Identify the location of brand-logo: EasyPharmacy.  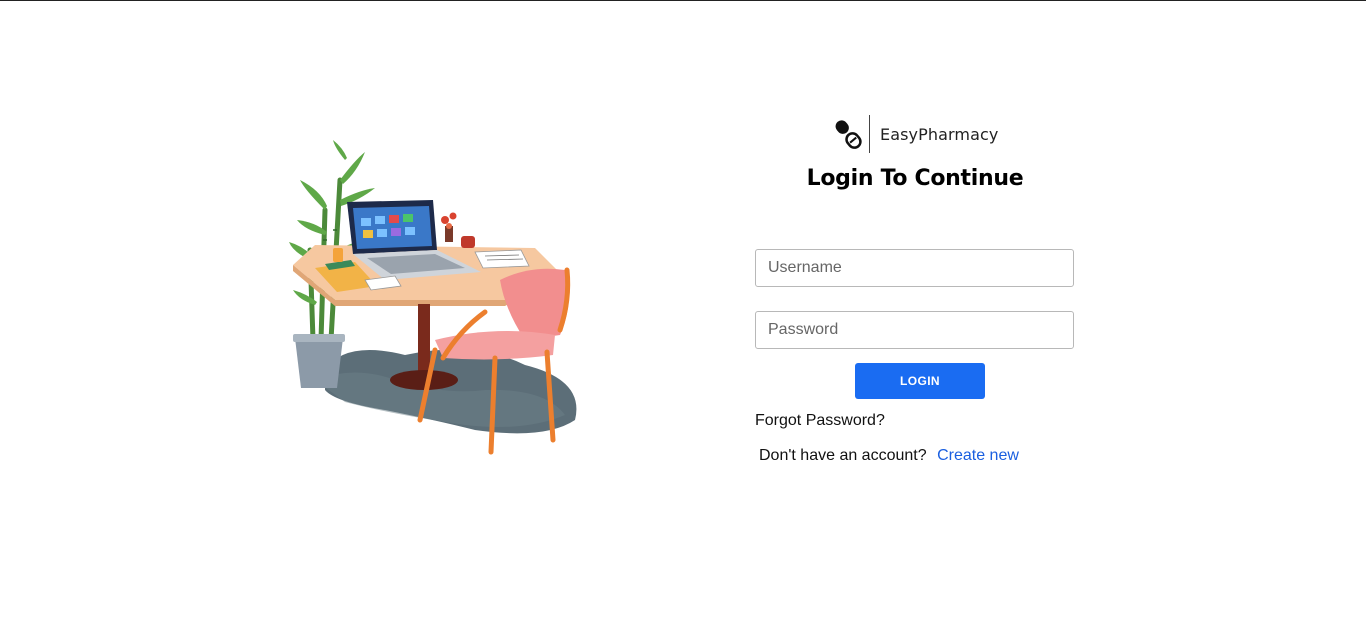
(915, 134).